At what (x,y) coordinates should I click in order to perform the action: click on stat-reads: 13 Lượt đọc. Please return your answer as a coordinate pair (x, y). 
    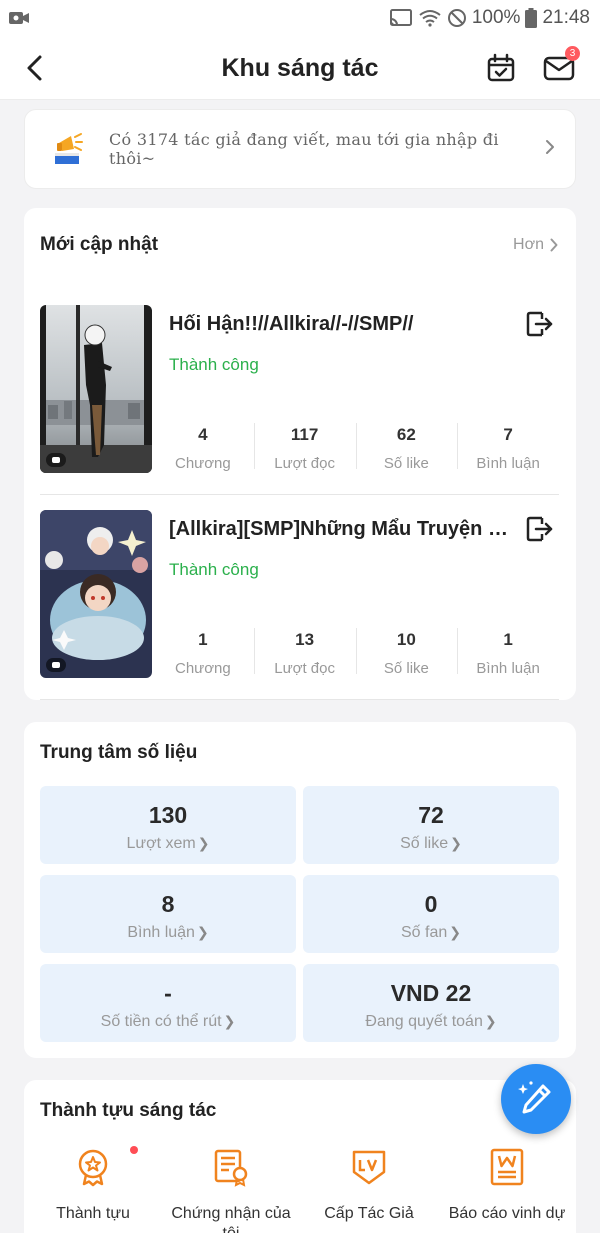
    Looking at the image, I should click on (304, 653).